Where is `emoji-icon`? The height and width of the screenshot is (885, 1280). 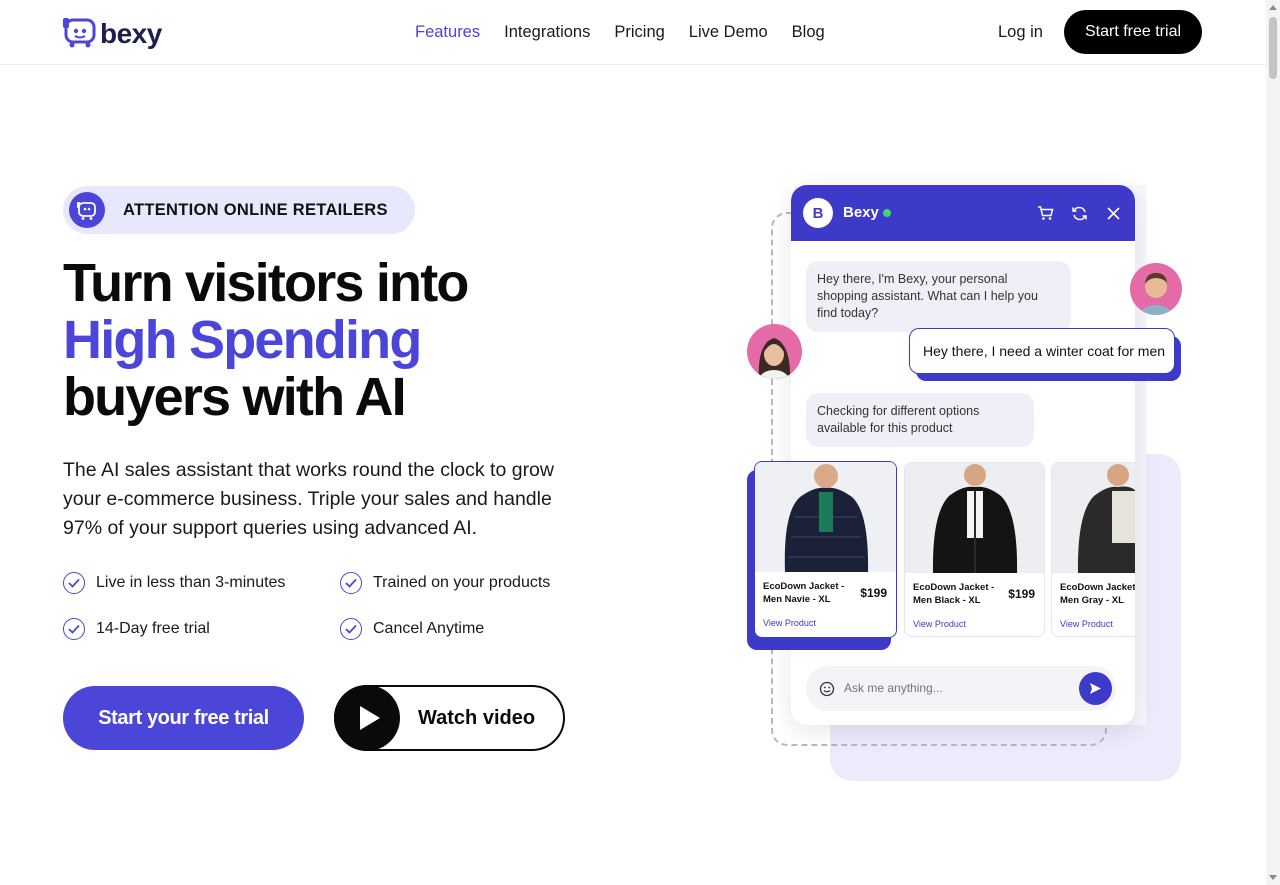
emoji-icon is located at coordinates (827, 691).